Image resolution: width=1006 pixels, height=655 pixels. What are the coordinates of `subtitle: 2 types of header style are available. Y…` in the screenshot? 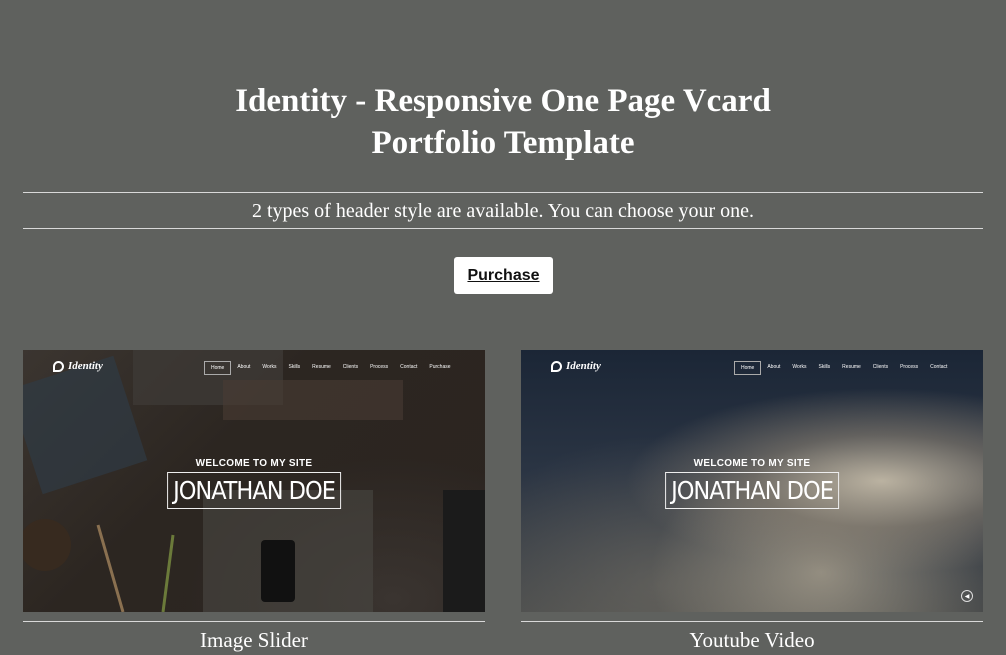 It's located at (503, 211).